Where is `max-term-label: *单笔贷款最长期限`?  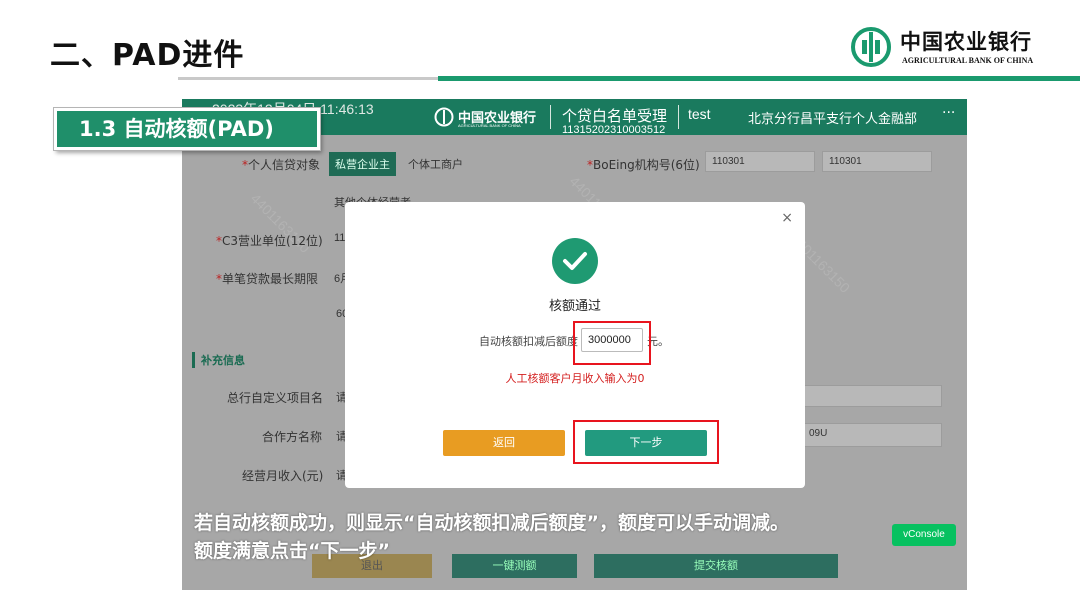
max-term-label: *单笔贷款最长期限 is located at coordinates (267, 279).